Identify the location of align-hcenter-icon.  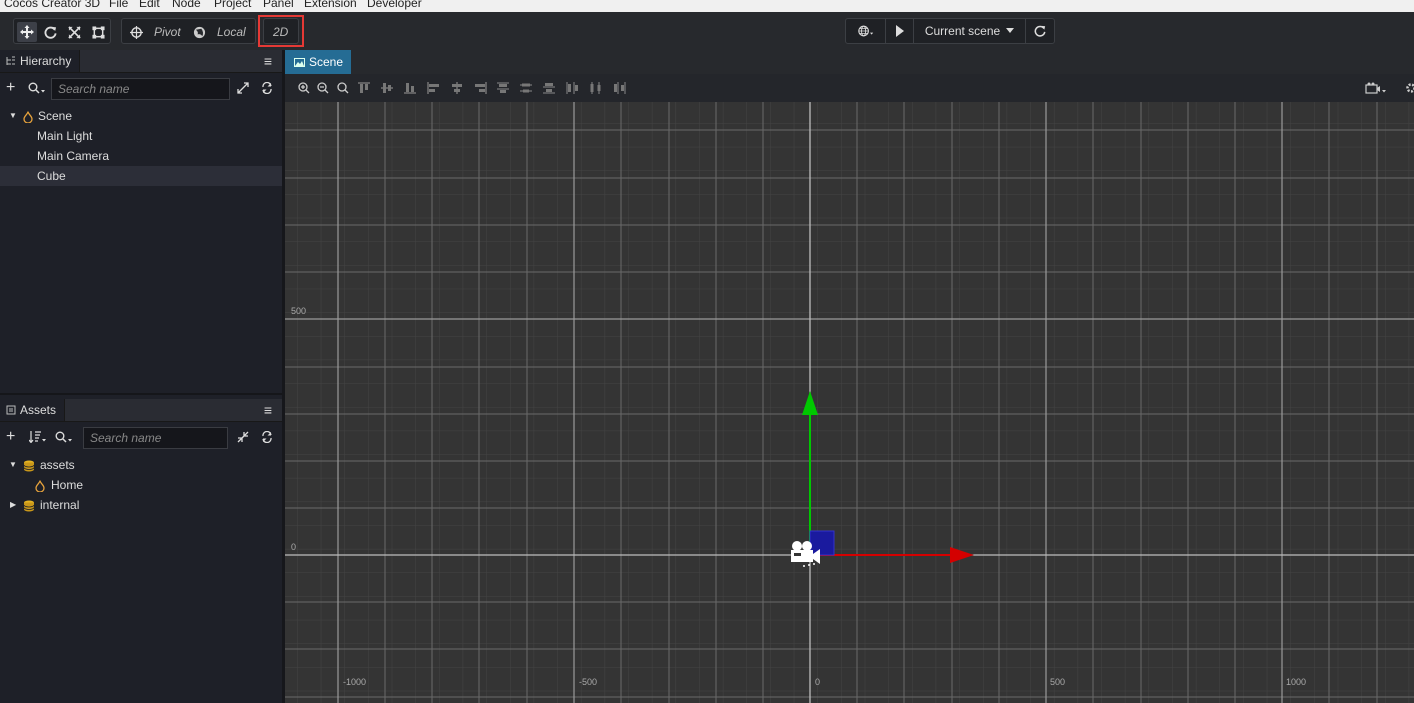
(457, 88).